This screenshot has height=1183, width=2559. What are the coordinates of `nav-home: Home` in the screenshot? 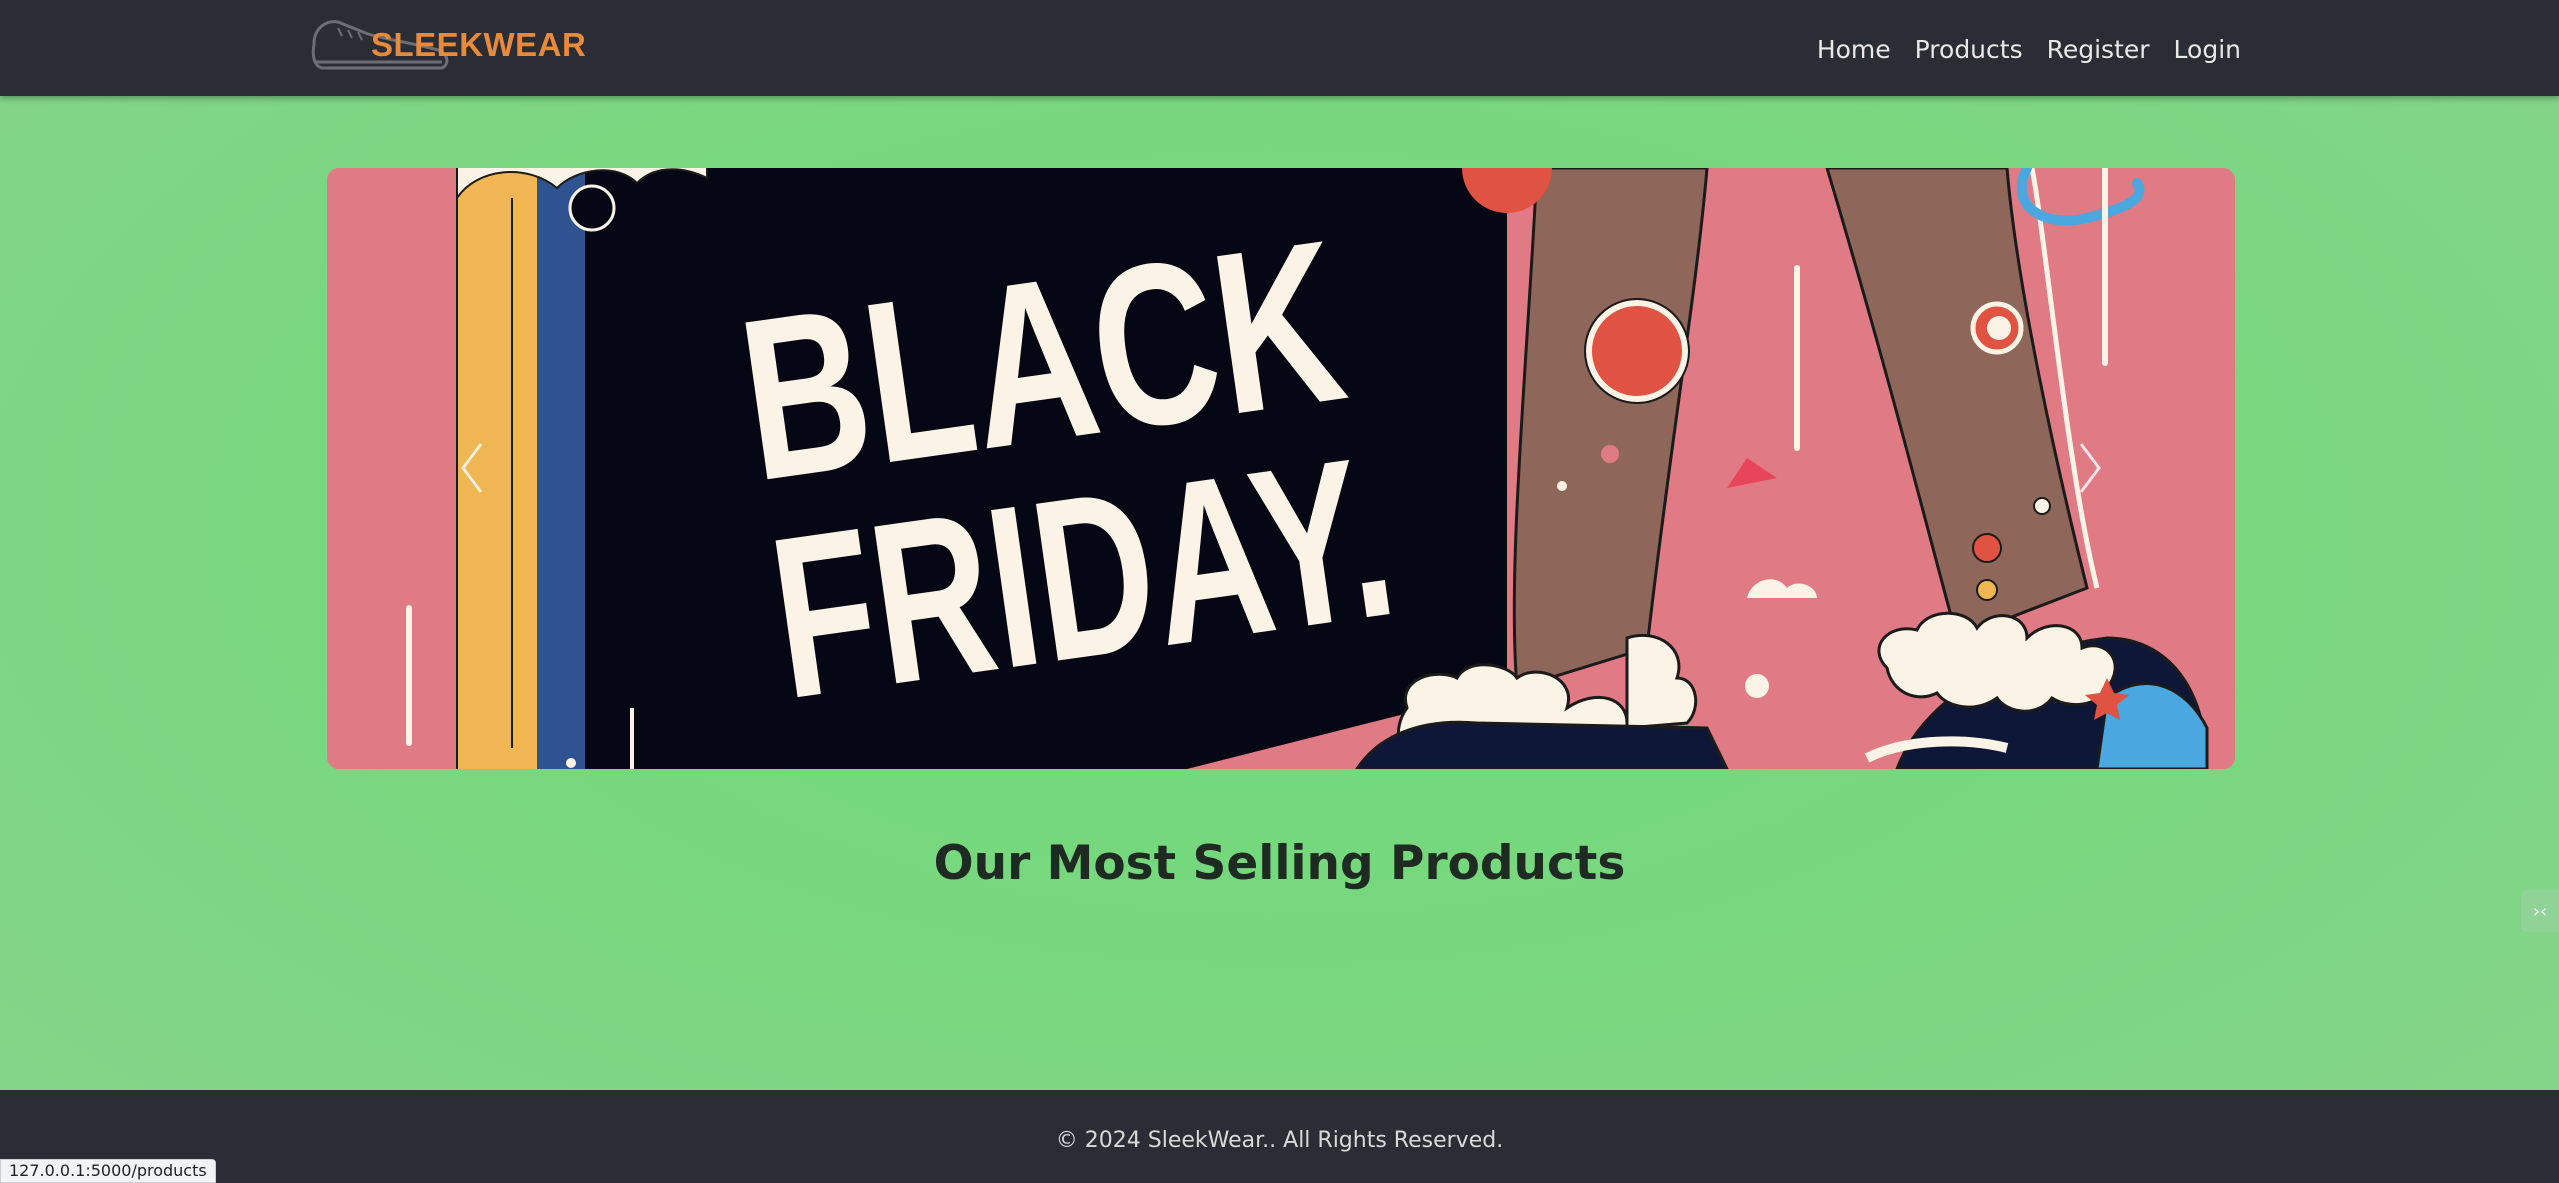 It's located at (1854, 49).